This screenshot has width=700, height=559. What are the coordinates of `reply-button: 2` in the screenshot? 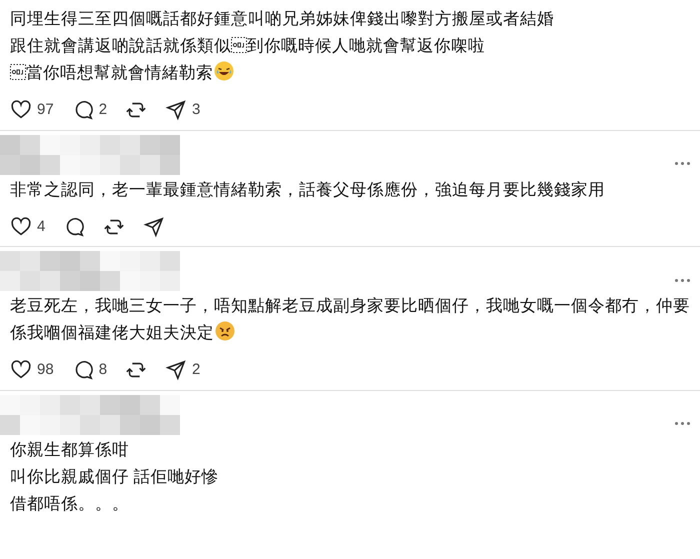 It's located at (97, 110).